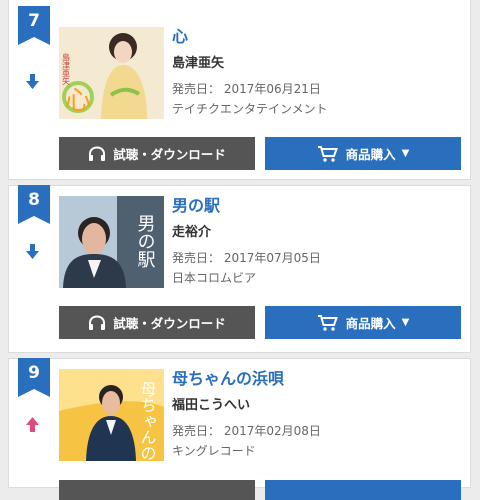 The image size is (480, 500). Describe the element at coordinates (246, 258) in the screenshot. I see `release-date: 発売日： 2017年07月05日` at that location.